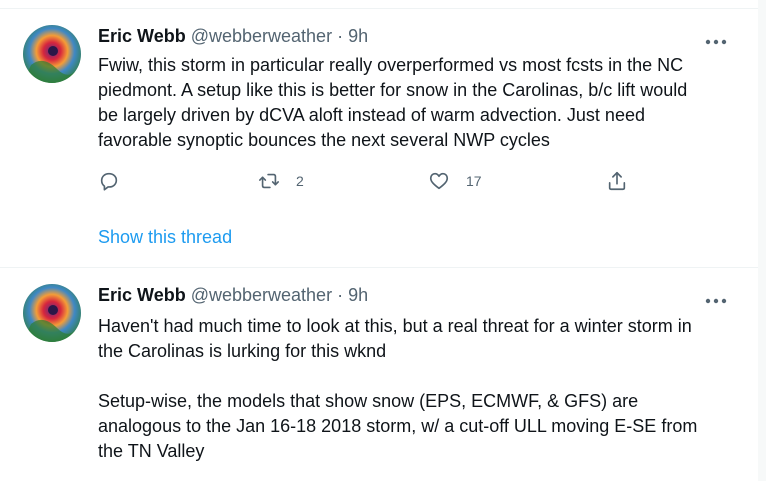 Image resolution: width=766 pixels, height=481 pixels. Describe the element at coordinates (762, 240) in the screenshot. I see `page-scroll-gutter` at that location.